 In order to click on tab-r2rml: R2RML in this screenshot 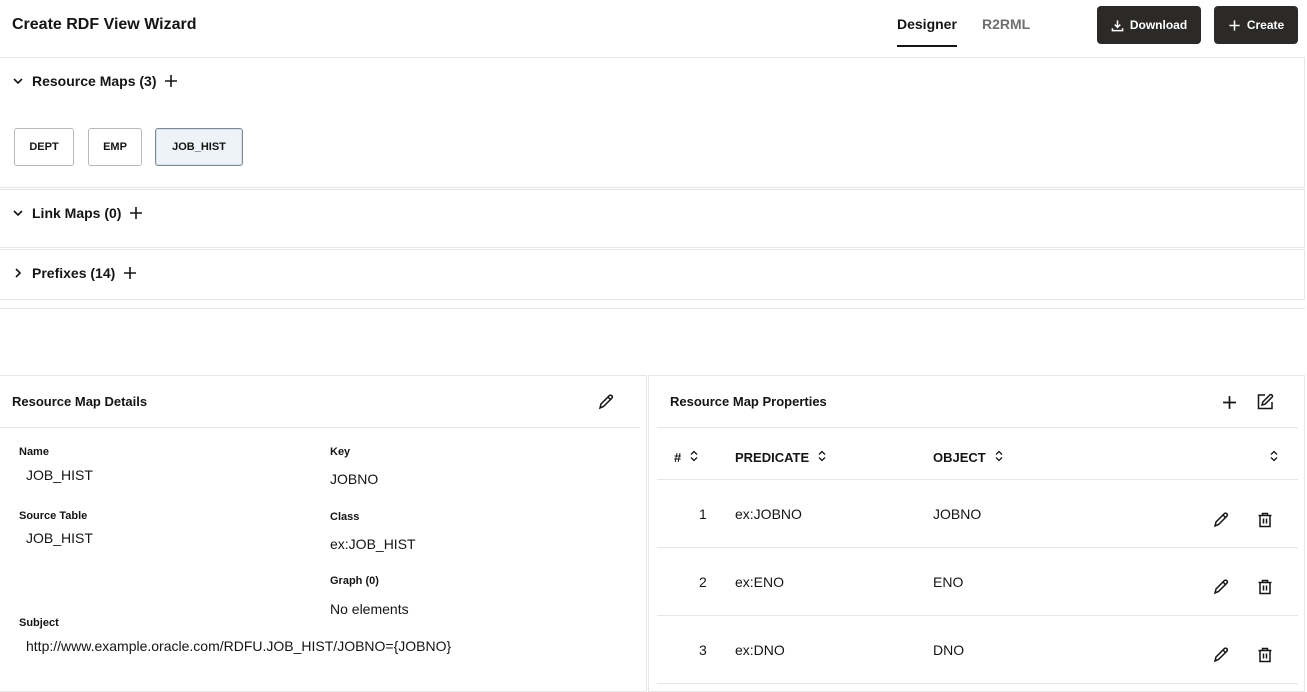, I will do `click(1006, 31)`.